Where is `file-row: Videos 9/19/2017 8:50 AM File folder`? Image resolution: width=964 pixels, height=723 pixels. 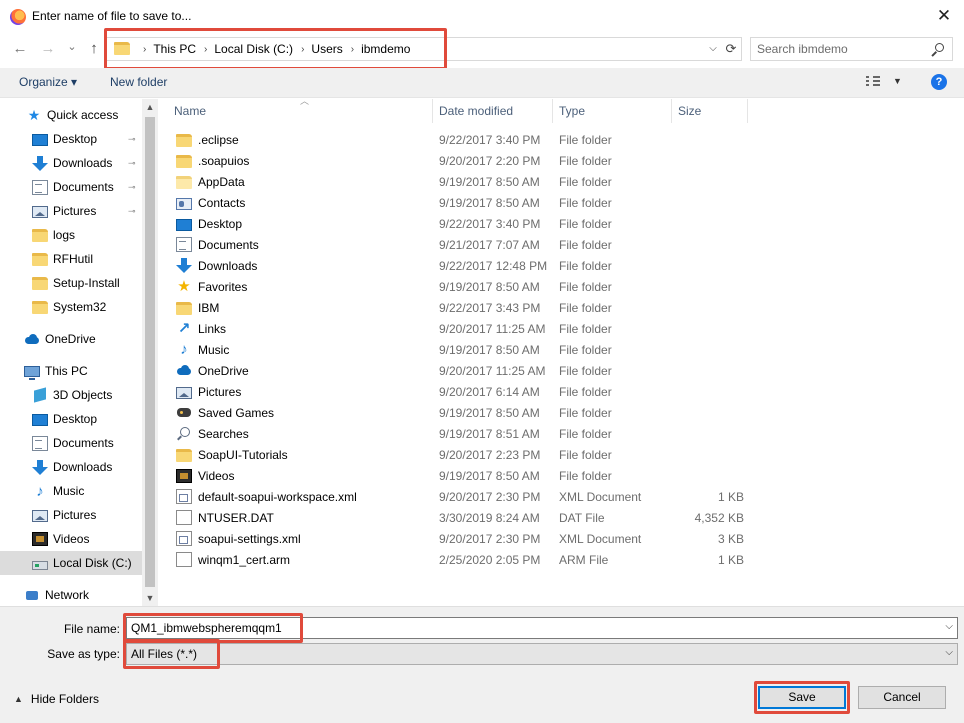 file-row: Videos 9/19/2017 8:50 AM File folder is located at coordinates (468, 475).